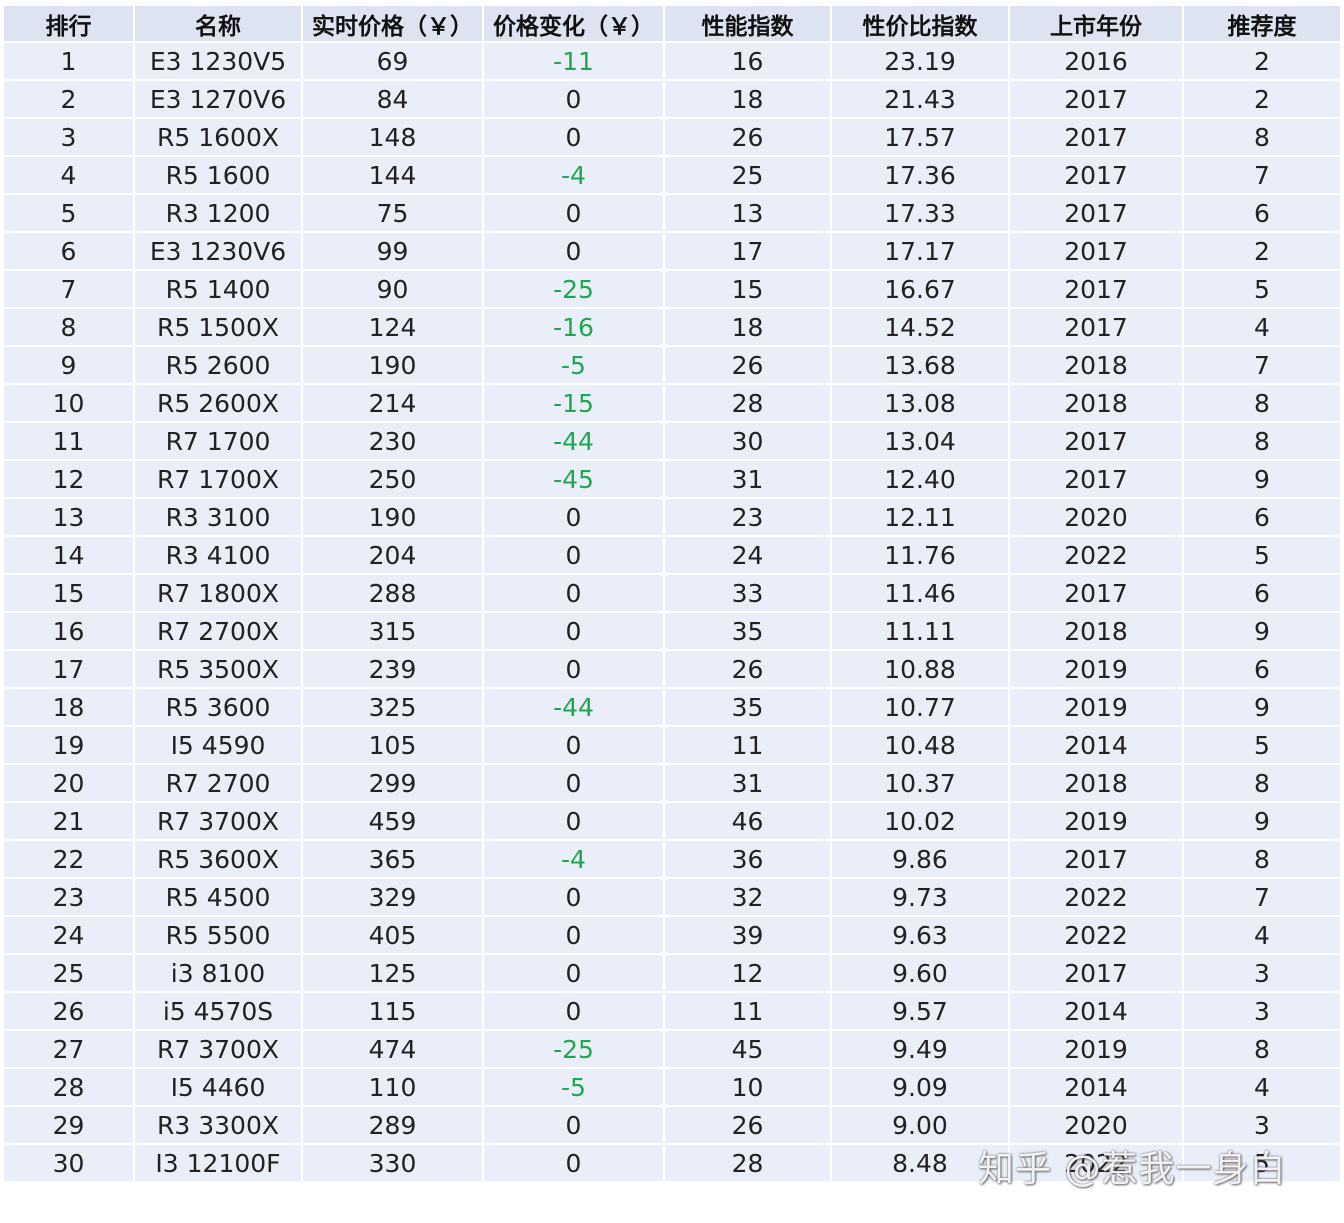  I want to click on table-row: 23 R5 4500 329 0 32 9.73 2022 7, so click(672, 897).